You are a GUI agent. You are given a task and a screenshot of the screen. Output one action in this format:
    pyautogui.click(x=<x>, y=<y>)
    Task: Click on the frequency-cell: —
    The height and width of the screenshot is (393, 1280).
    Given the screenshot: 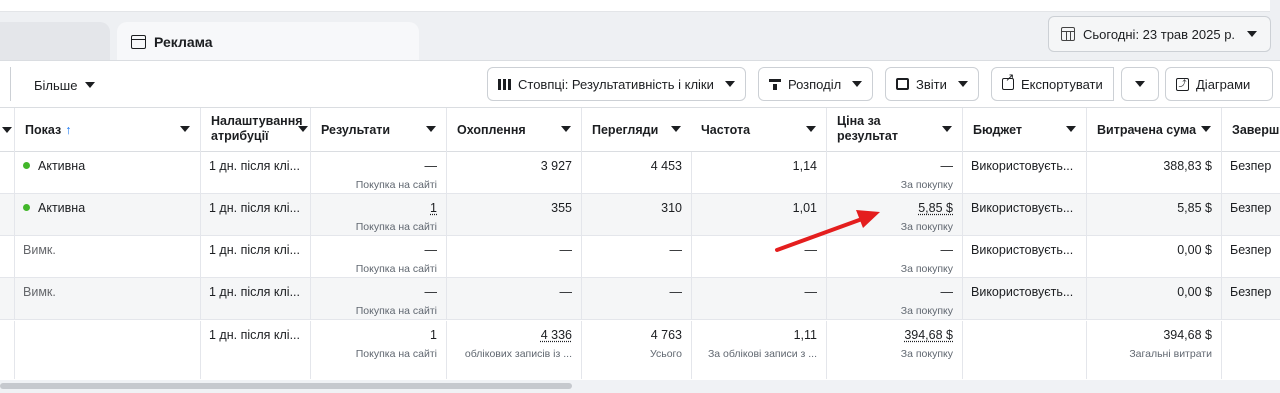 What is the action you would take?
    pyautogui.click(x=758, y=256)
    